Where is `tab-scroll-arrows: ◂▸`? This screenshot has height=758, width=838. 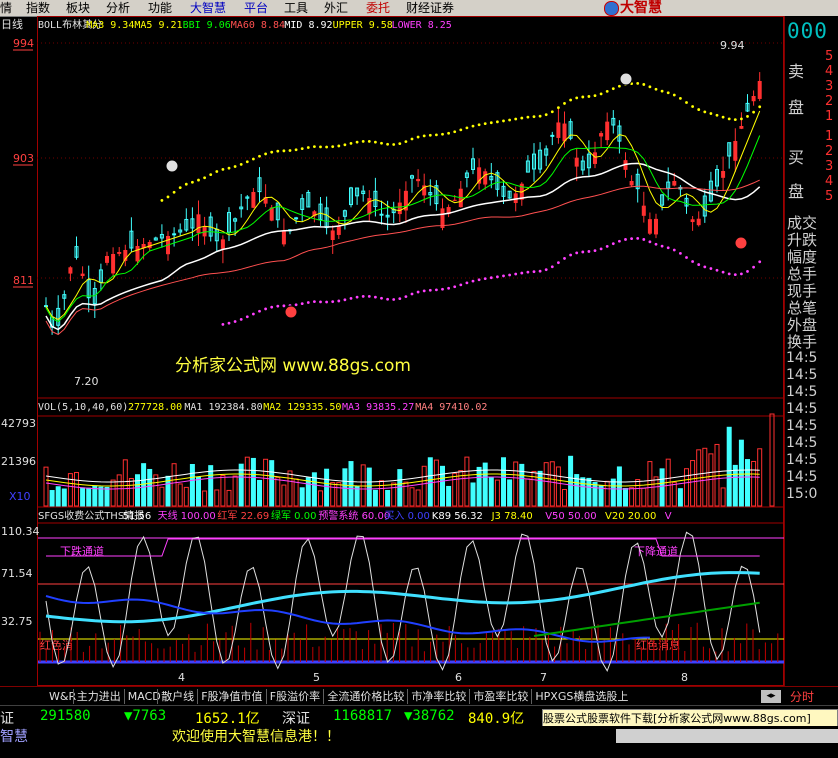
tab-scroll-arrows: ◂▸ is located at coordinates (771, 696).